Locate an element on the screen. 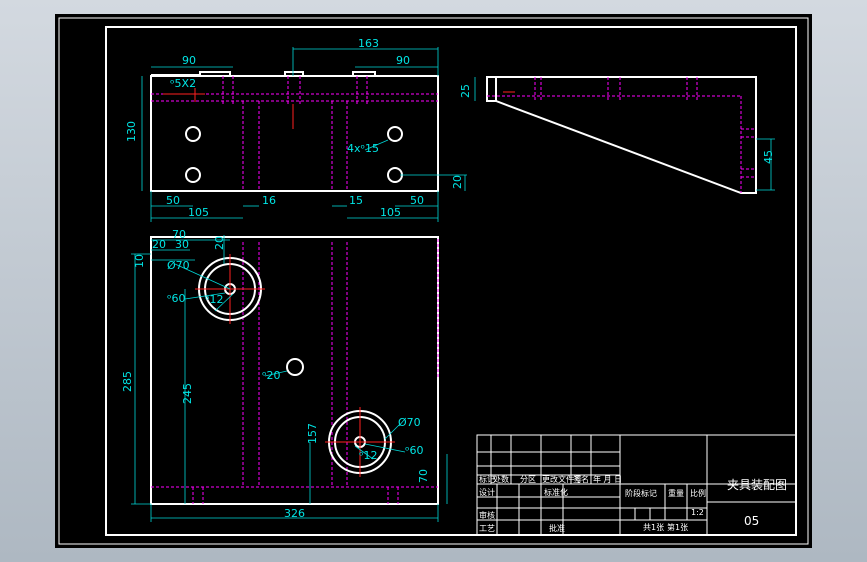 Image resolution: width=867 pixels, height=562 pixels. dim-phi20: ᵒ20 is located at coordinates (271, 375).